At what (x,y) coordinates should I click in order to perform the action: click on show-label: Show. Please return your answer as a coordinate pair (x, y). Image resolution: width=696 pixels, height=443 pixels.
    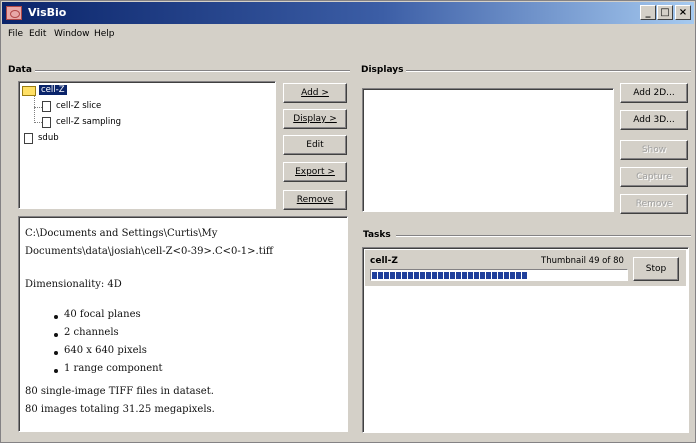
    Looking at the image, I should click on (654, 150).